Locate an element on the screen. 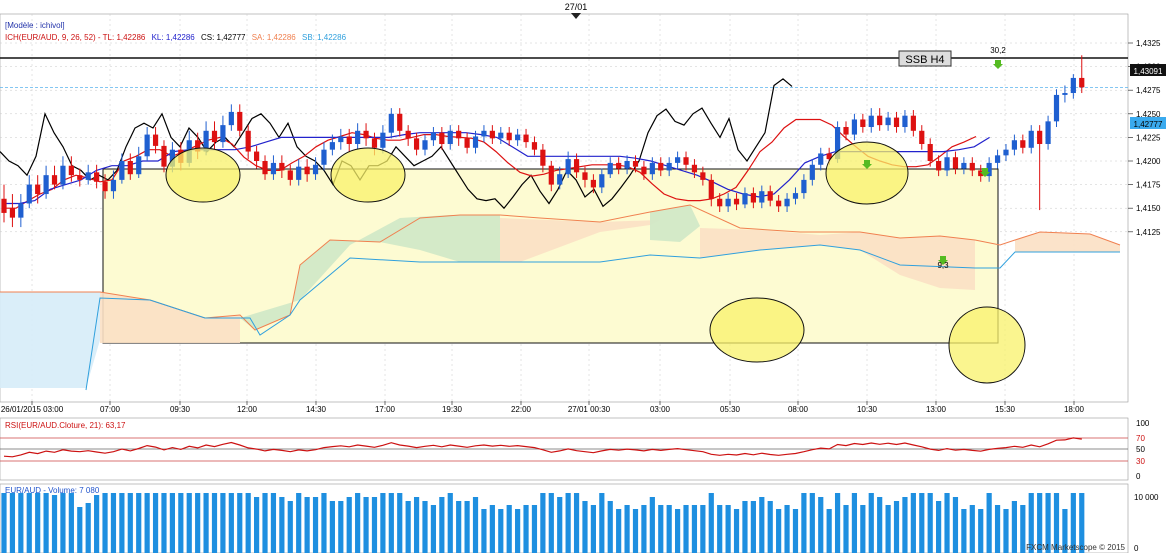 This screenshot has height=553, width=1170. highlight-circle is located at coordinates (203, 175).